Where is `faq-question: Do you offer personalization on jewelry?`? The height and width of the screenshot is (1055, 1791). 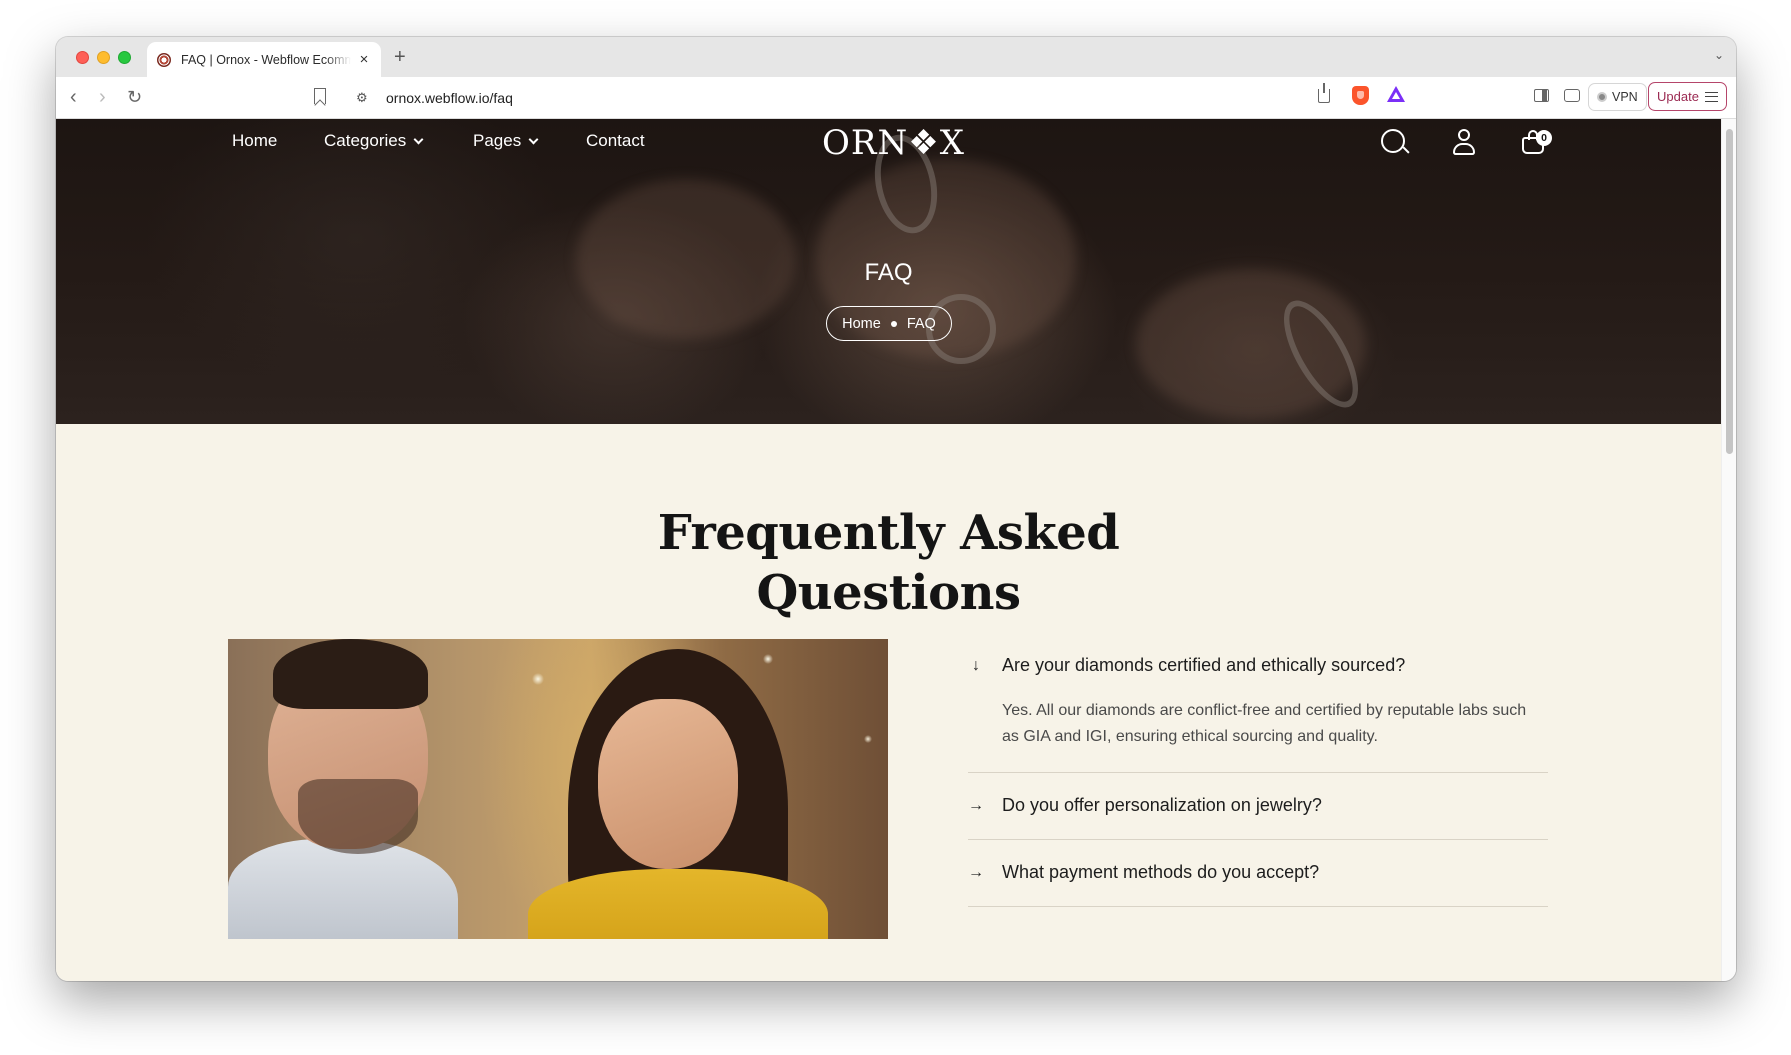 faq-question: Do you offer personalization on jewelry? is located at coordinates (1162, 805).